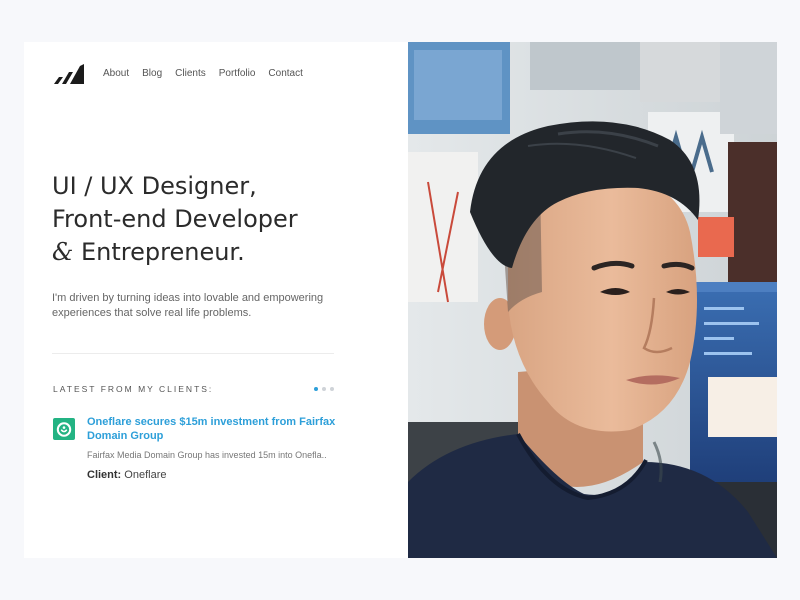 Image resolution: width=800 pixels, height=600 pixels. I want to click on headline-ampersand: &, so click(63, 252).